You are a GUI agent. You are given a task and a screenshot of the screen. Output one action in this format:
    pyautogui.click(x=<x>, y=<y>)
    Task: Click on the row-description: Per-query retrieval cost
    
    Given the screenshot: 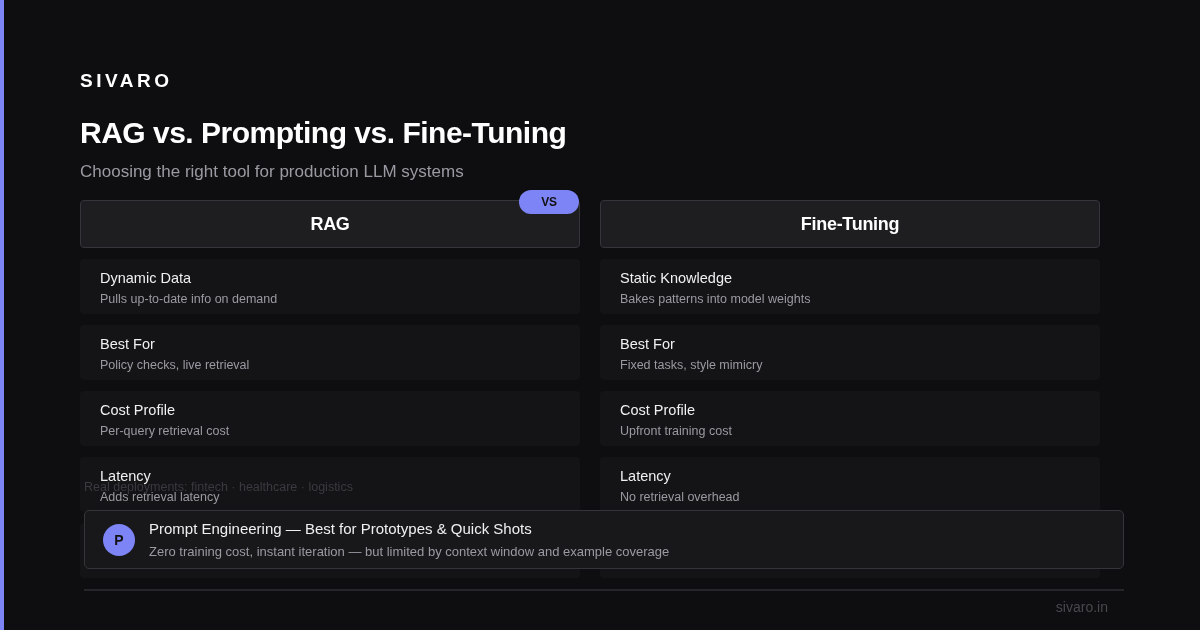 What is the action you would take?
    pyautogui.click(x=165, y=431)
    